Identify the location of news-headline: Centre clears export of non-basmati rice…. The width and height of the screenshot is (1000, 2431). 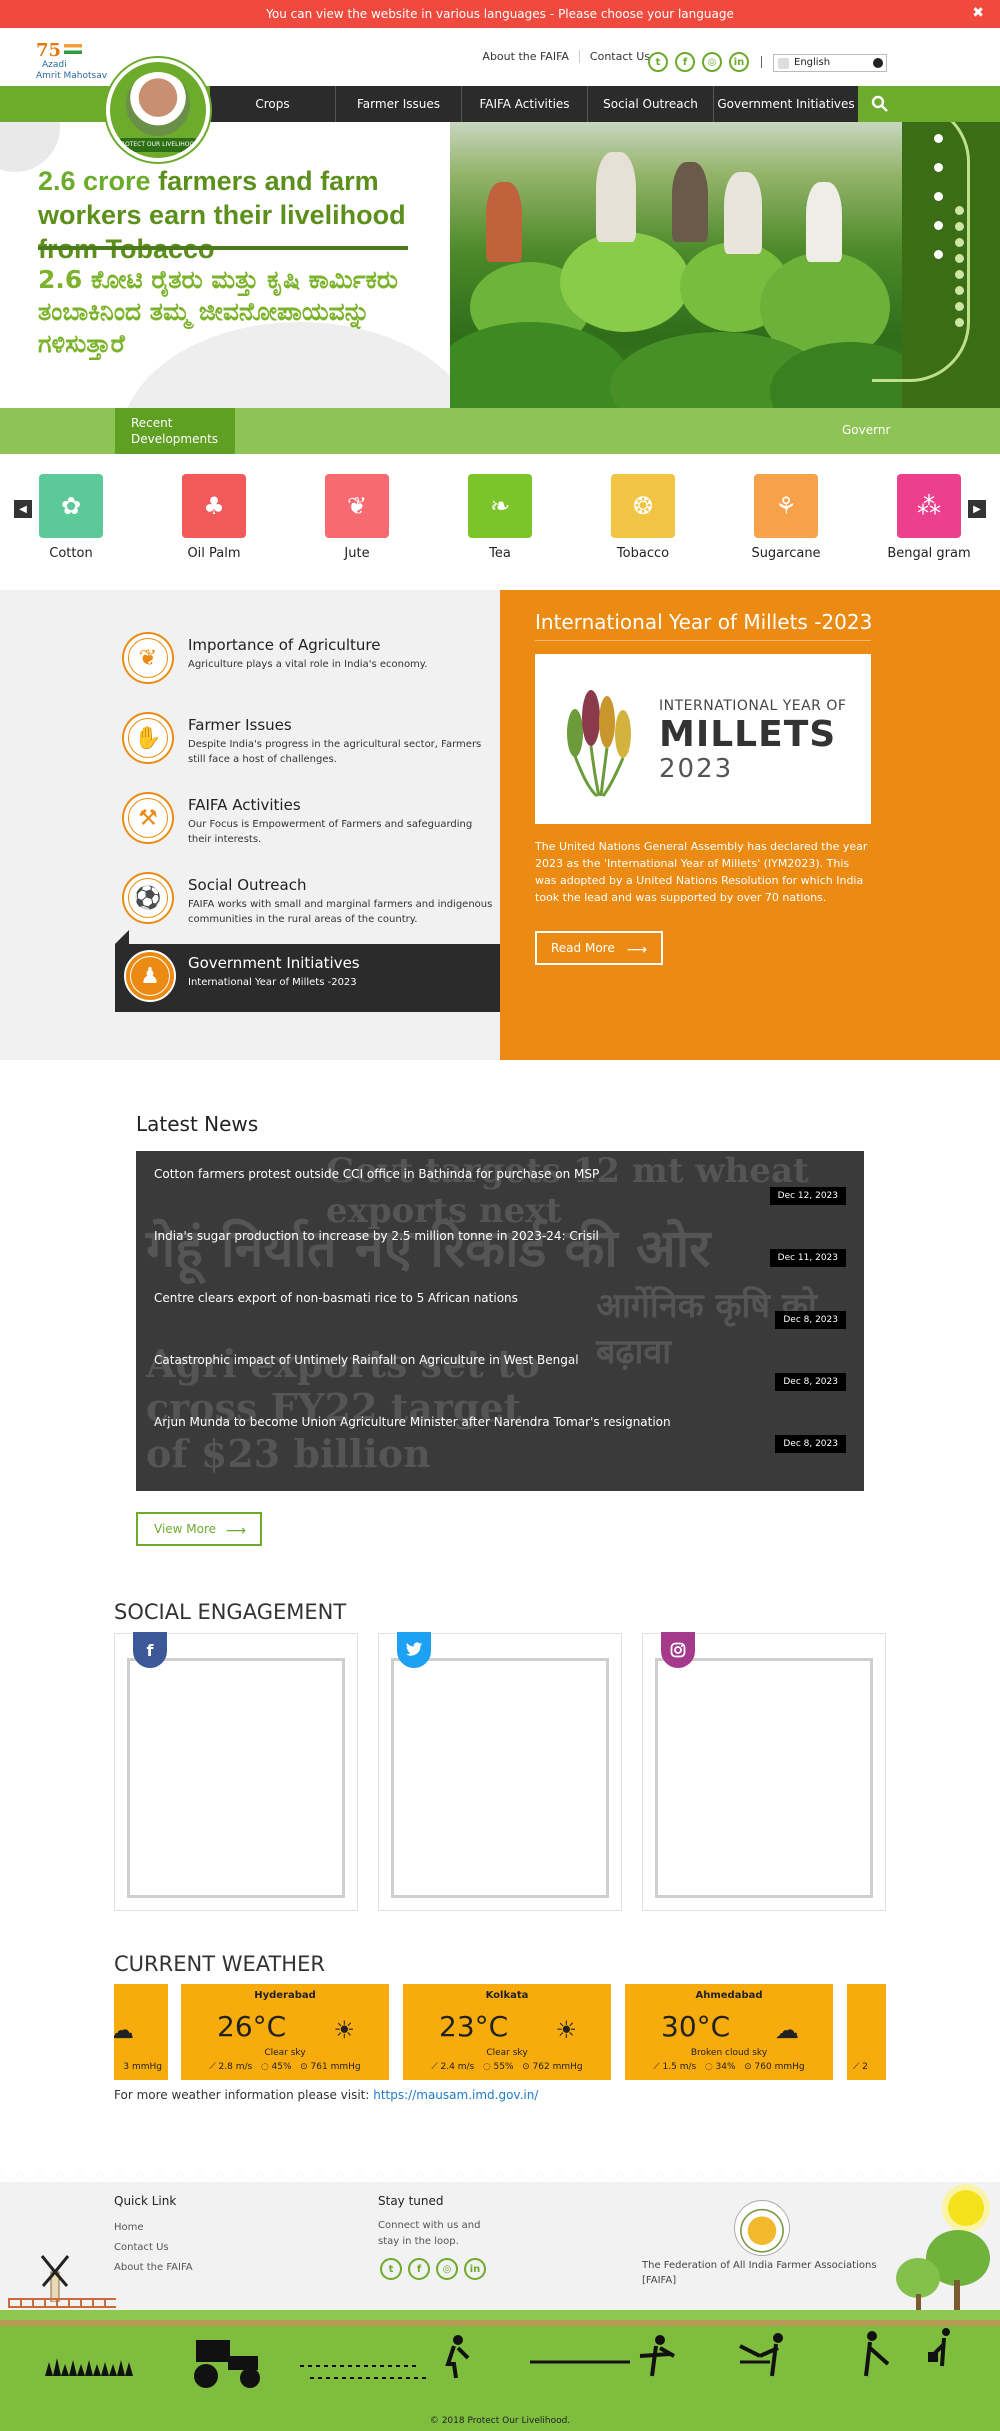
(336, 1298).